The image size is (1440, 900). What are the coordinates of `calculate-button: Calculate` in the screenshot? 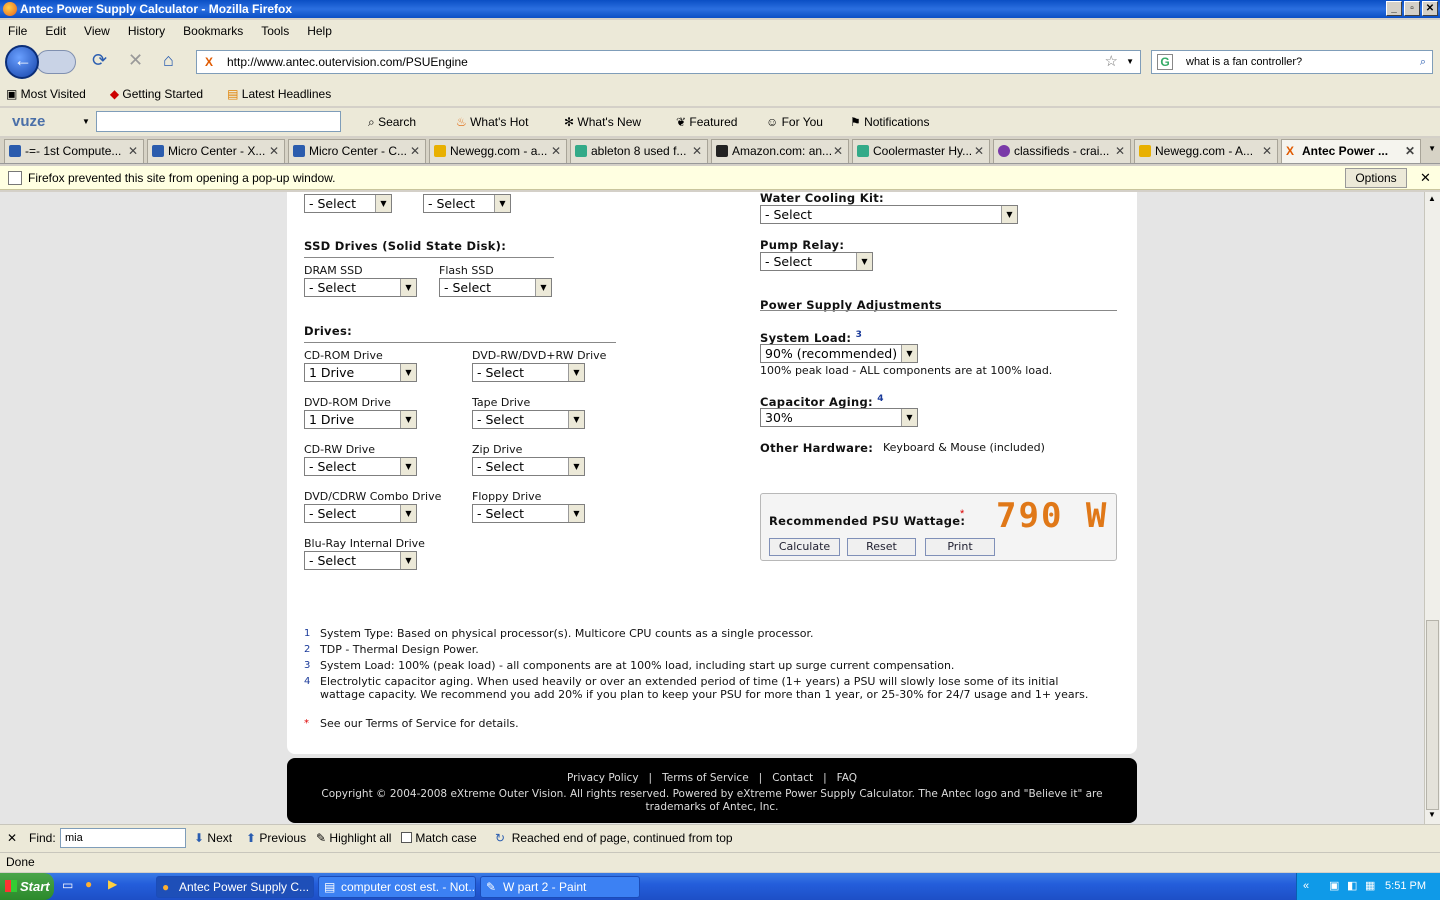 It's located at (804, 547).